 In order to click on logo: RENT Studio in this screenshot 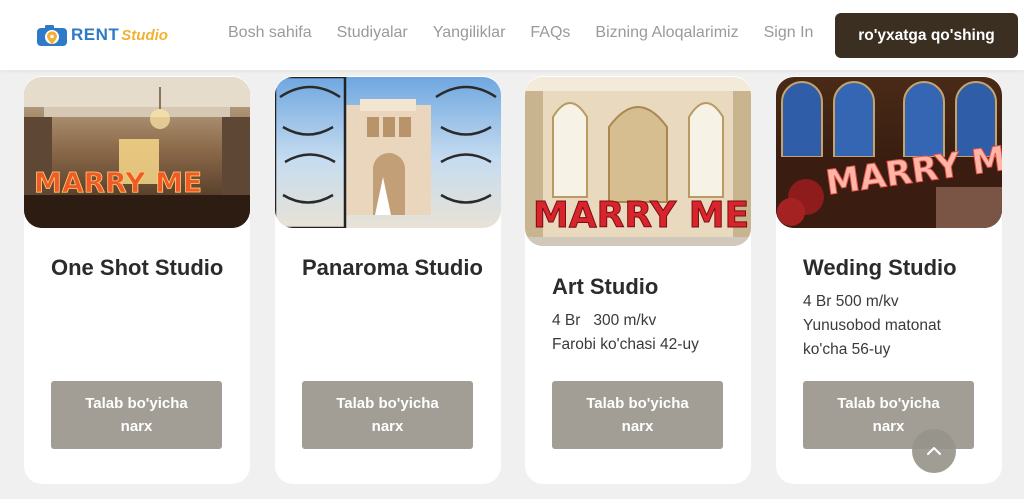, I will do `click(102, 35)`.